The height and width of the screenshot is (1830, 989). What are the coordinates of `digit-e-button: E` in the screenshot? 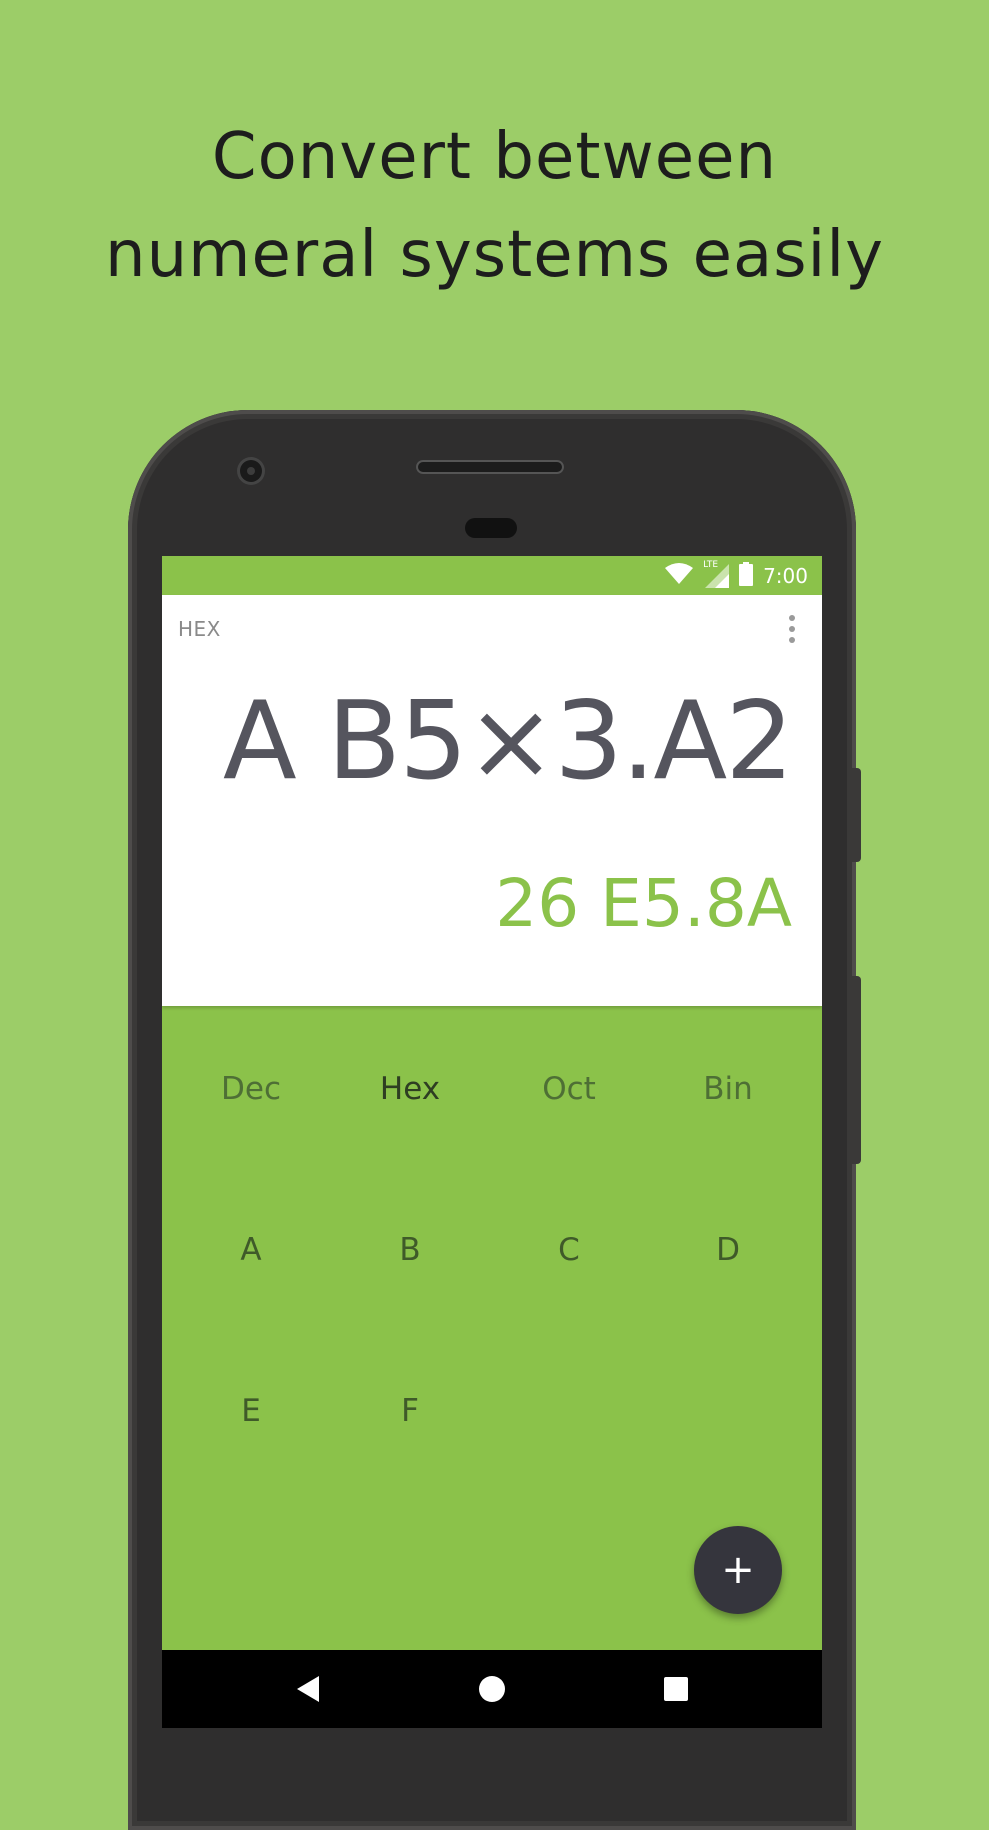 It's located at (251, 1411).